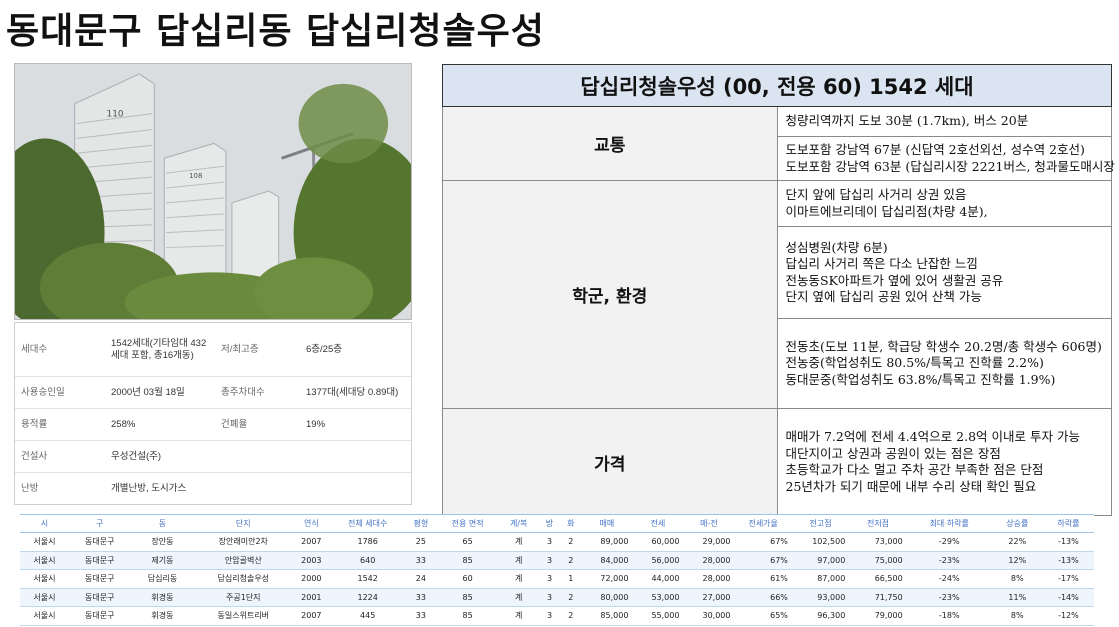  Describe the element at coordinates (709, 523) in the screenshot. I see `column-header: 매-전` at that location.